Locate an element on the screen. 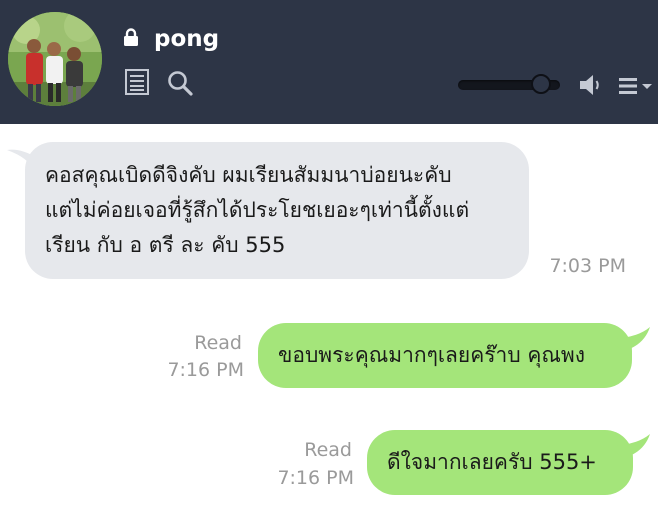 The image size is (658, 508). message-text: ขอบพระคุณมากๆเลยคร๊าบ คุณพง is located at coordinates (431, 355).